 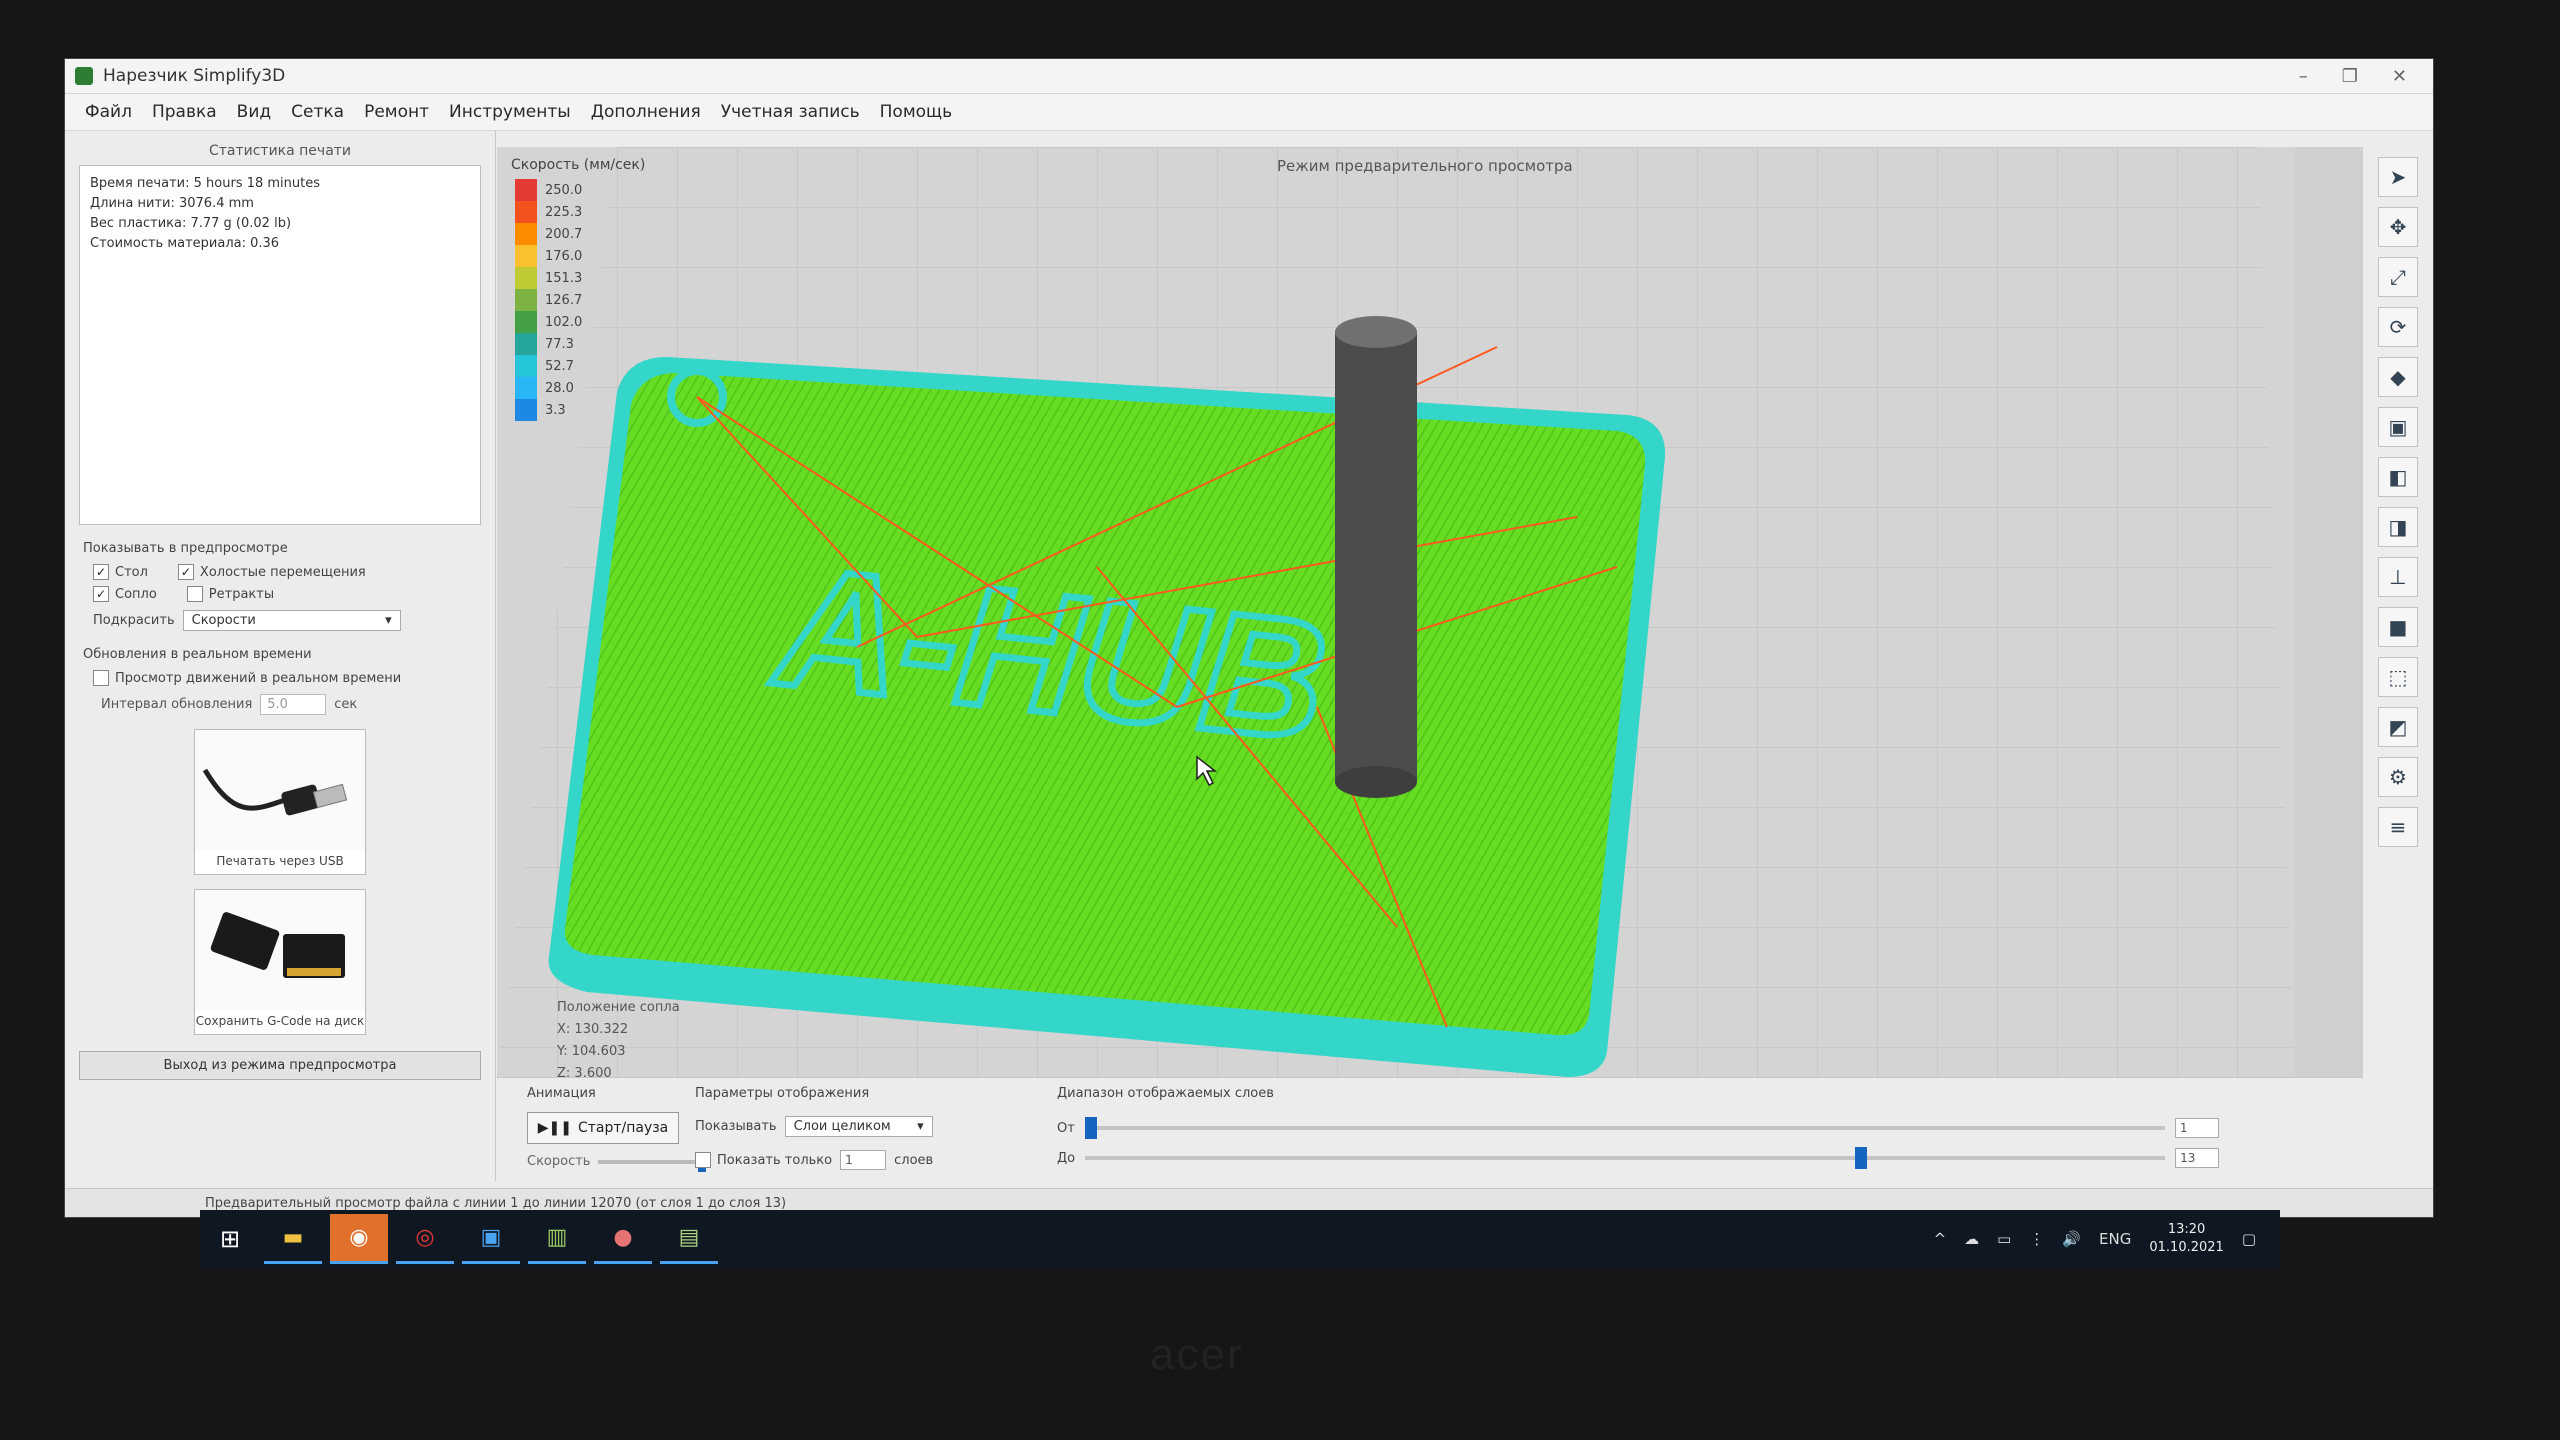 What do you see at coordinates (2398, 627) in the screenshot?
I see `solid-view-icon: ■` at bounding box center [2398, 627].